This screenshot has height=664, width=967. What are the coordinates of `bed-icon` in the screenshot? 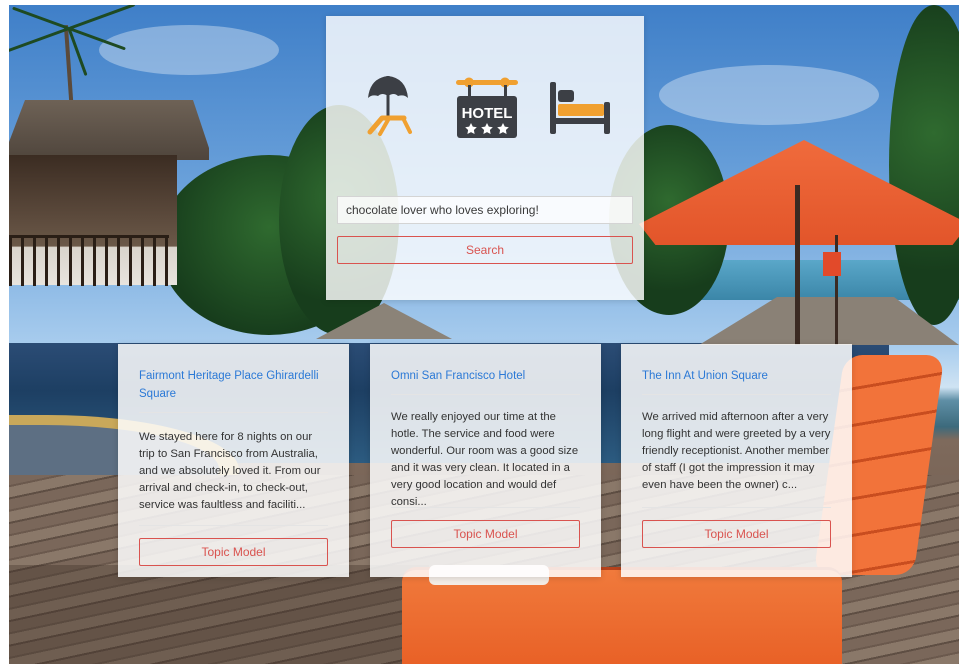 It's located at (580, 108).